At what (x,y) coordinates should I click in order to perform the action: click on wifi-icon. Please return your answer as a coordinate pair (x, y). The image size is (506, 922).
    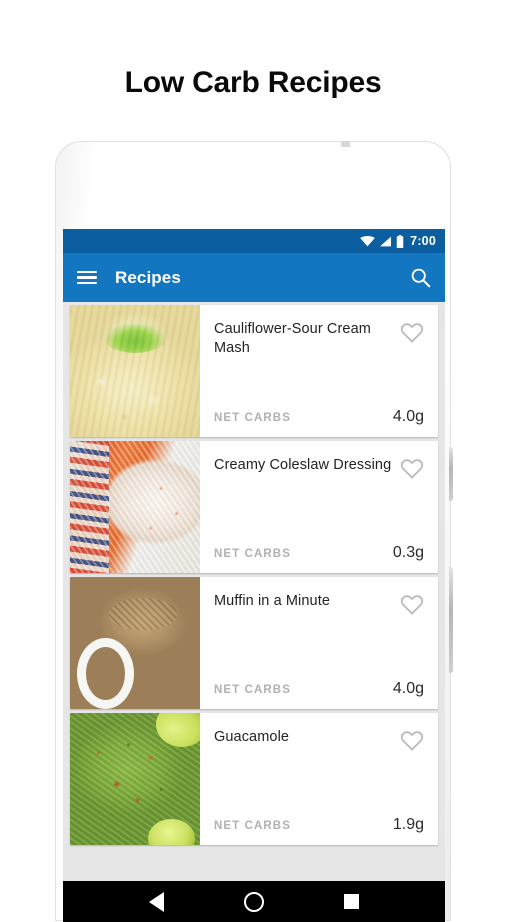
    Looking at the image, I should click on (368, 240).